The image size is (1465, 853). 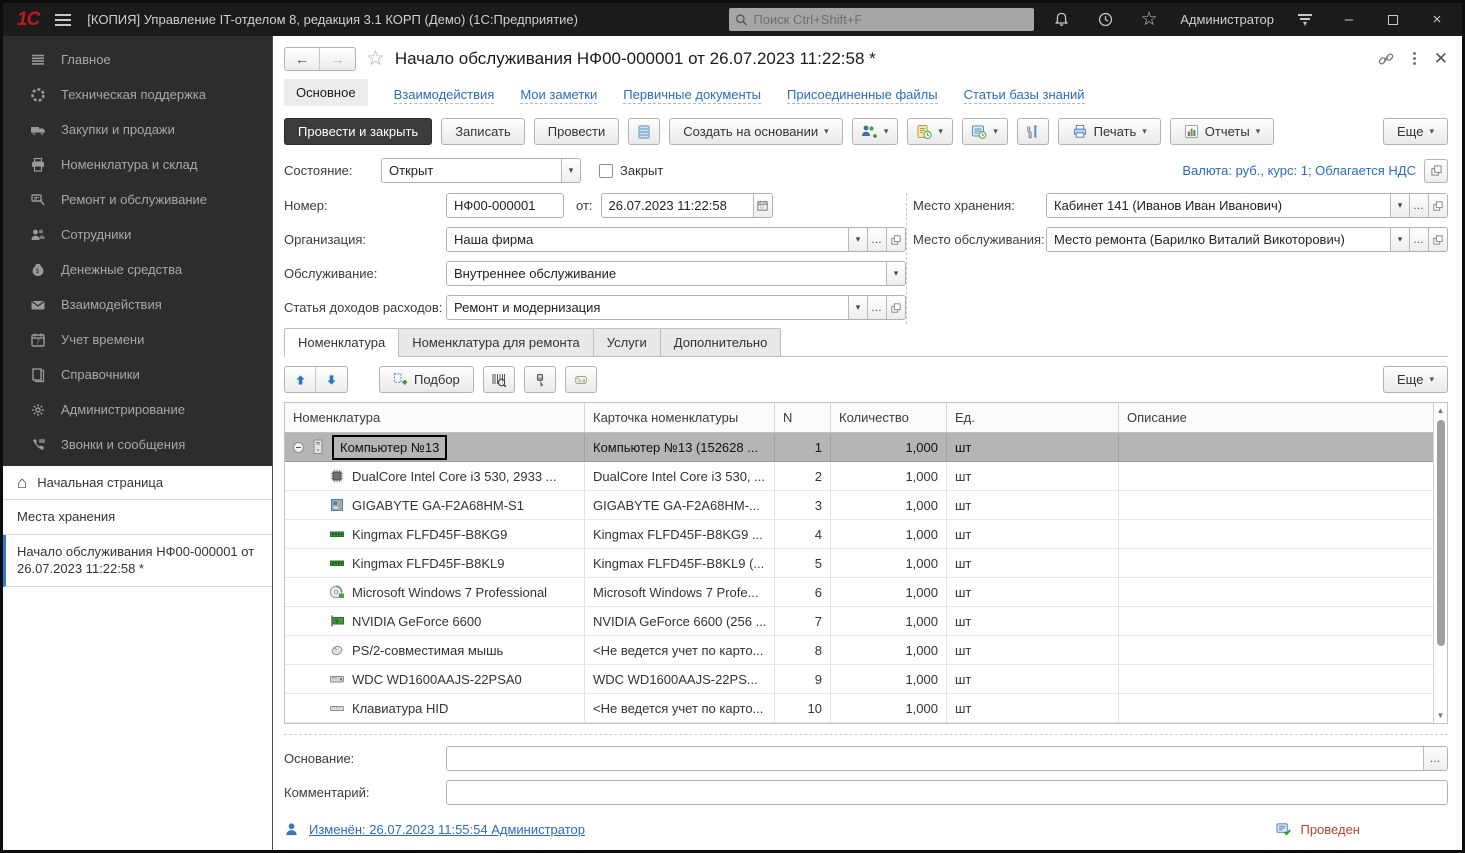 What do you see at coordinates (1218, 239) in the screenshot?
I see `service-place-input` at bounding box center [1218, 239].